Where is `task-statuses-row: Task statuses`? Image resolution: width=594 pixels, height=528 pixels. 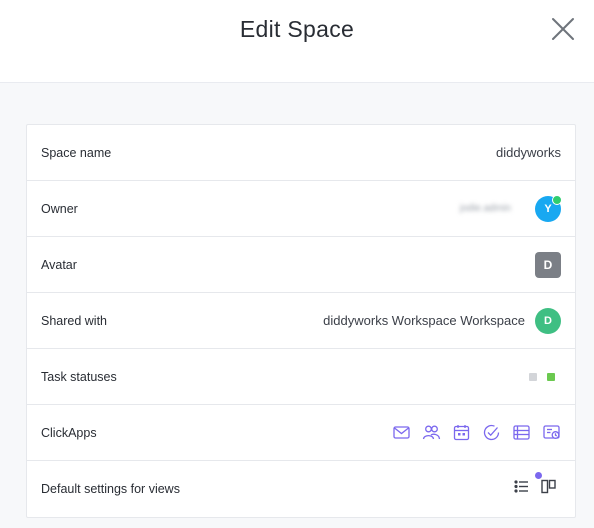
task-statuses-row: Task statuses is located at coordinates (301, 377).